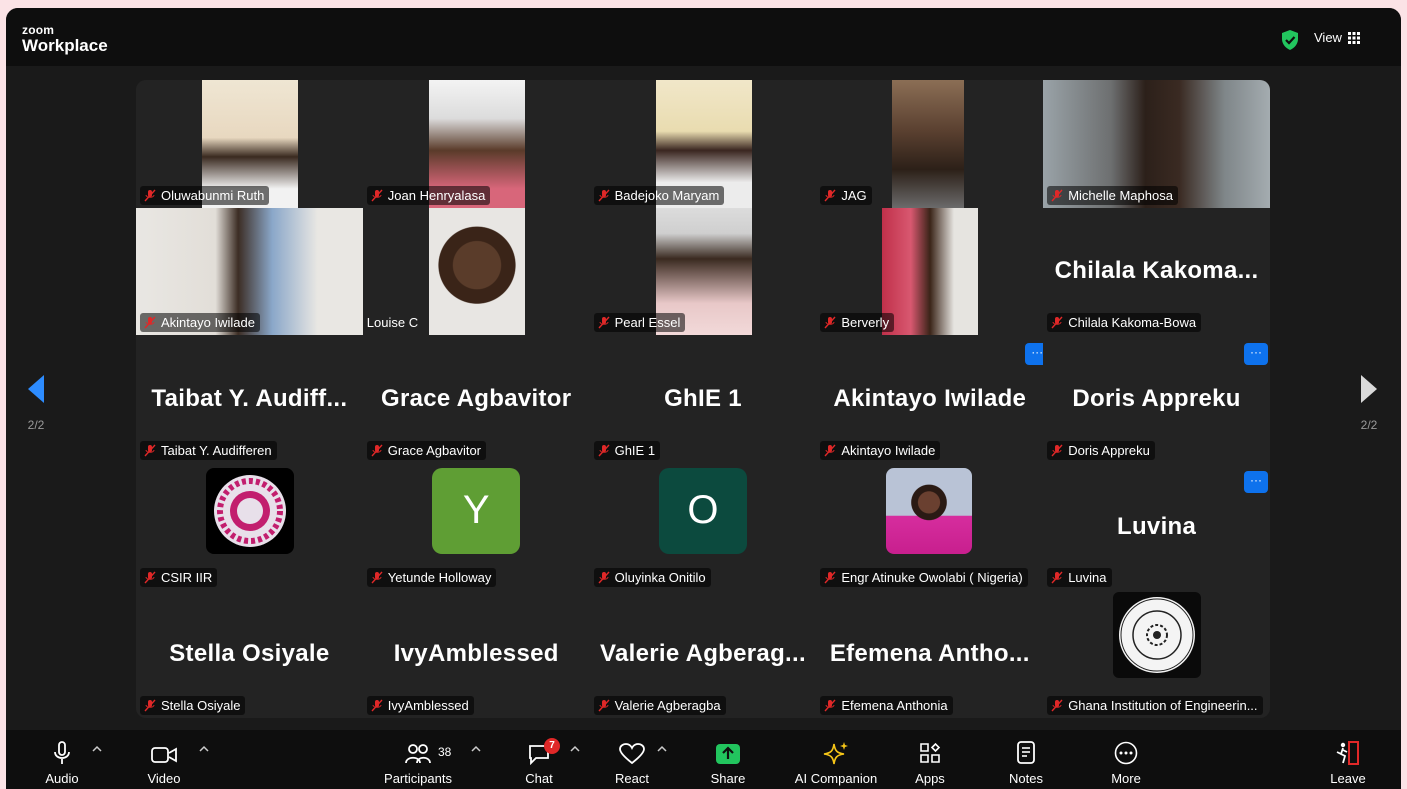 The height and width of the screenshot is (789, 1407). I want to click on participant-tile: Stella Osiyale Stella Osiyale, so click(249, 654).